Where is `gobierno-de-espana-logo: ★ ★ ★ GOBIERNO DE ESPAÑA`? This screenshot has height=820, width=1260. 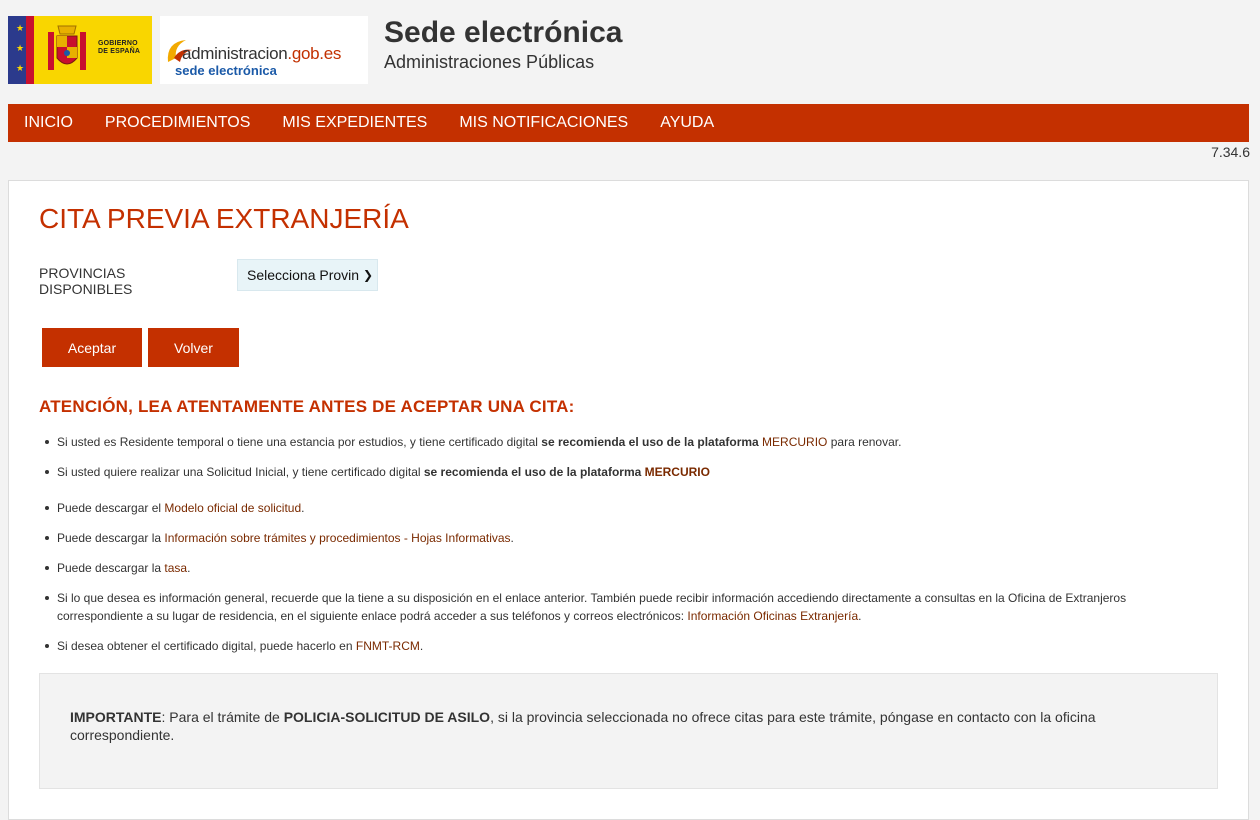
gobierno-de-espana-logo: ★ ★ ★ GOBIERNO DE ESPAÑA is located at coordinates (80, 50).